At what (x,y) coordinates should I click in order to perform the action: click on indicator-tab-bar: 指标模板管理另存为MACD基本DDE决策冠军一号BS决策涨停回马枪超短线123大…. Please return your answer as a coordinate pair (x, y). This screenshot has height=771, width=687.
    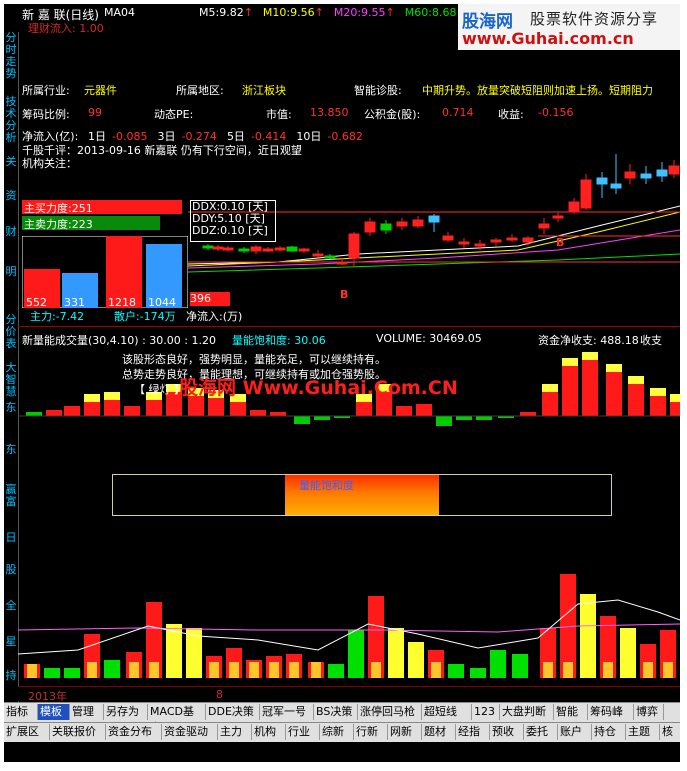
    Looking at the image, I should click on (342, 718).